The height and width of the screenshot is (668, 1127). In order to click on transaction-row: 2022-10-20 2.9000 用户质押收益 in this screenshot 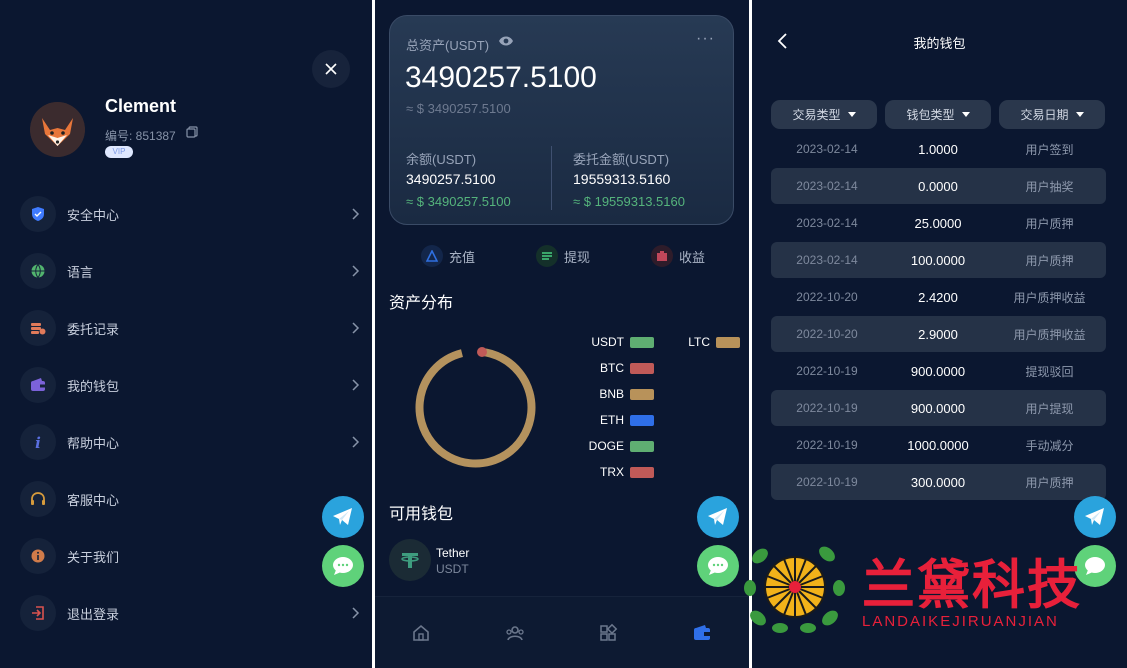, I will do `click(938, 334)`.